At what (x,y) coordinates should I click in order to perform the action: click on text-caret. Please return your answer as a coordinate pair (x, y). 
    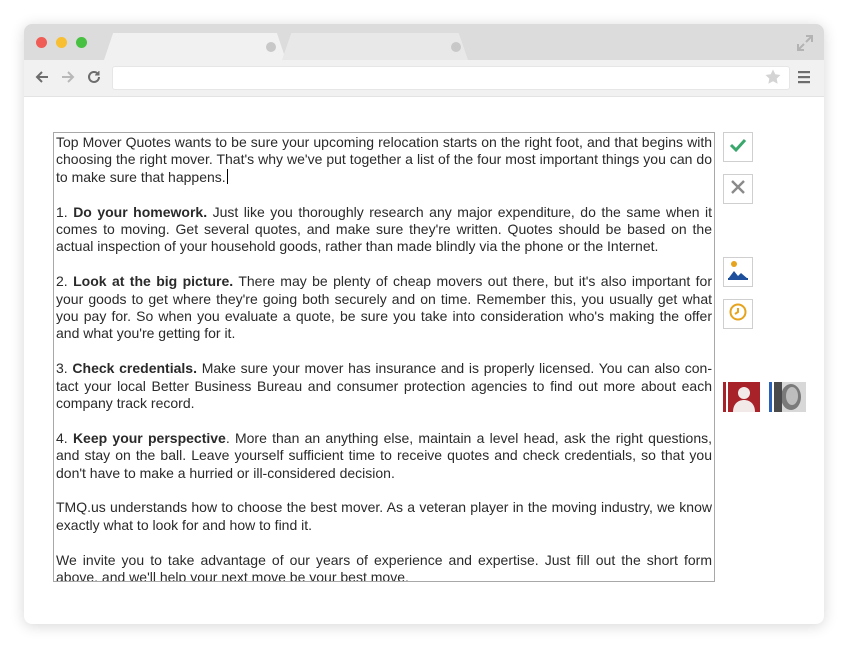
    Looking at the image, I should click on (227, 176).